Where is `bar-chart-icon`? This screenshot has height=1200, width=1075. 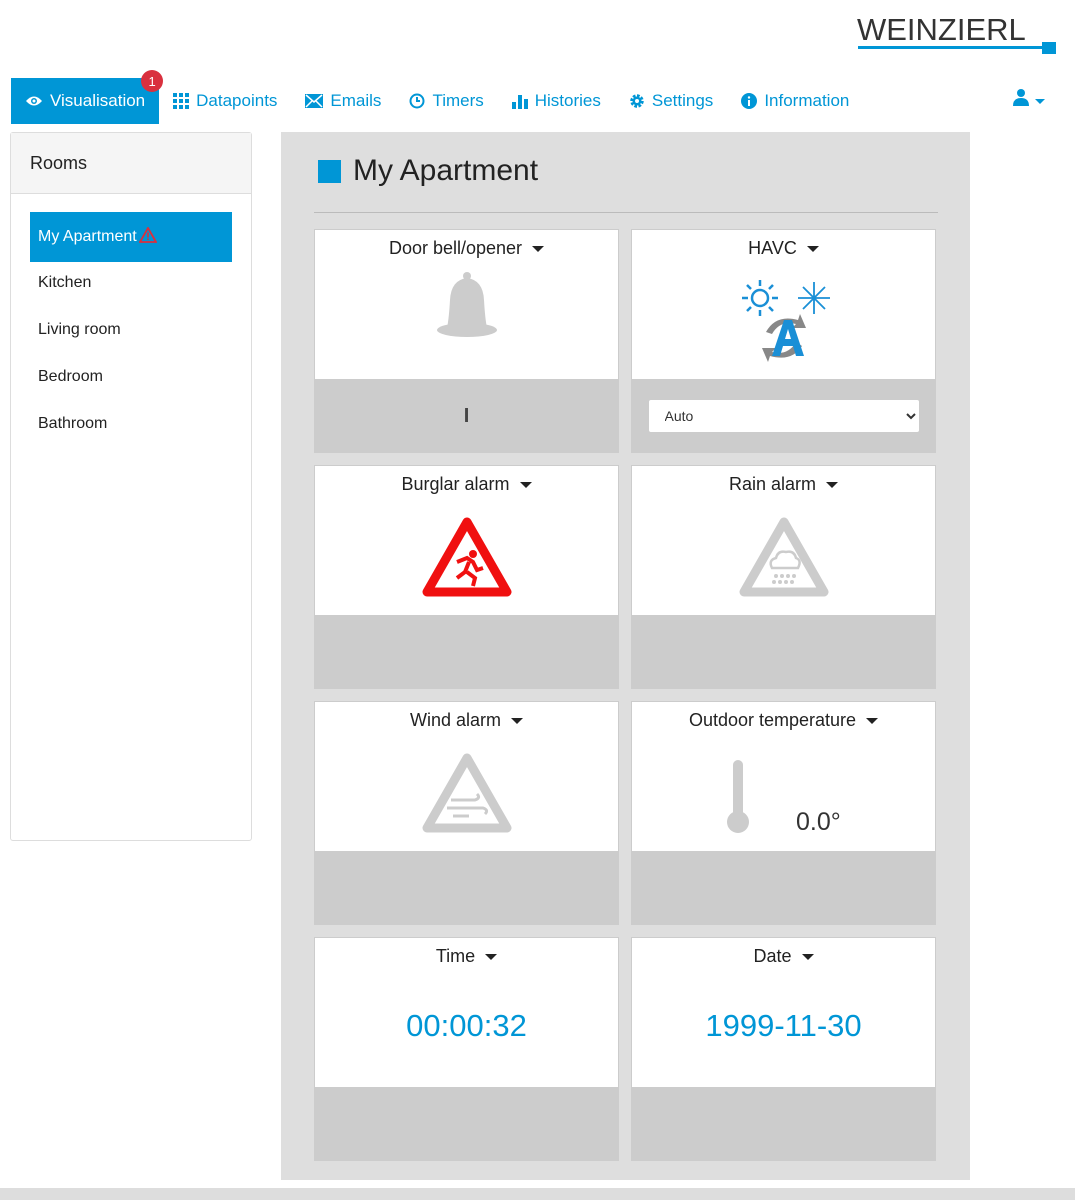
bar-chart-icon is located at coordinates (519, 102).